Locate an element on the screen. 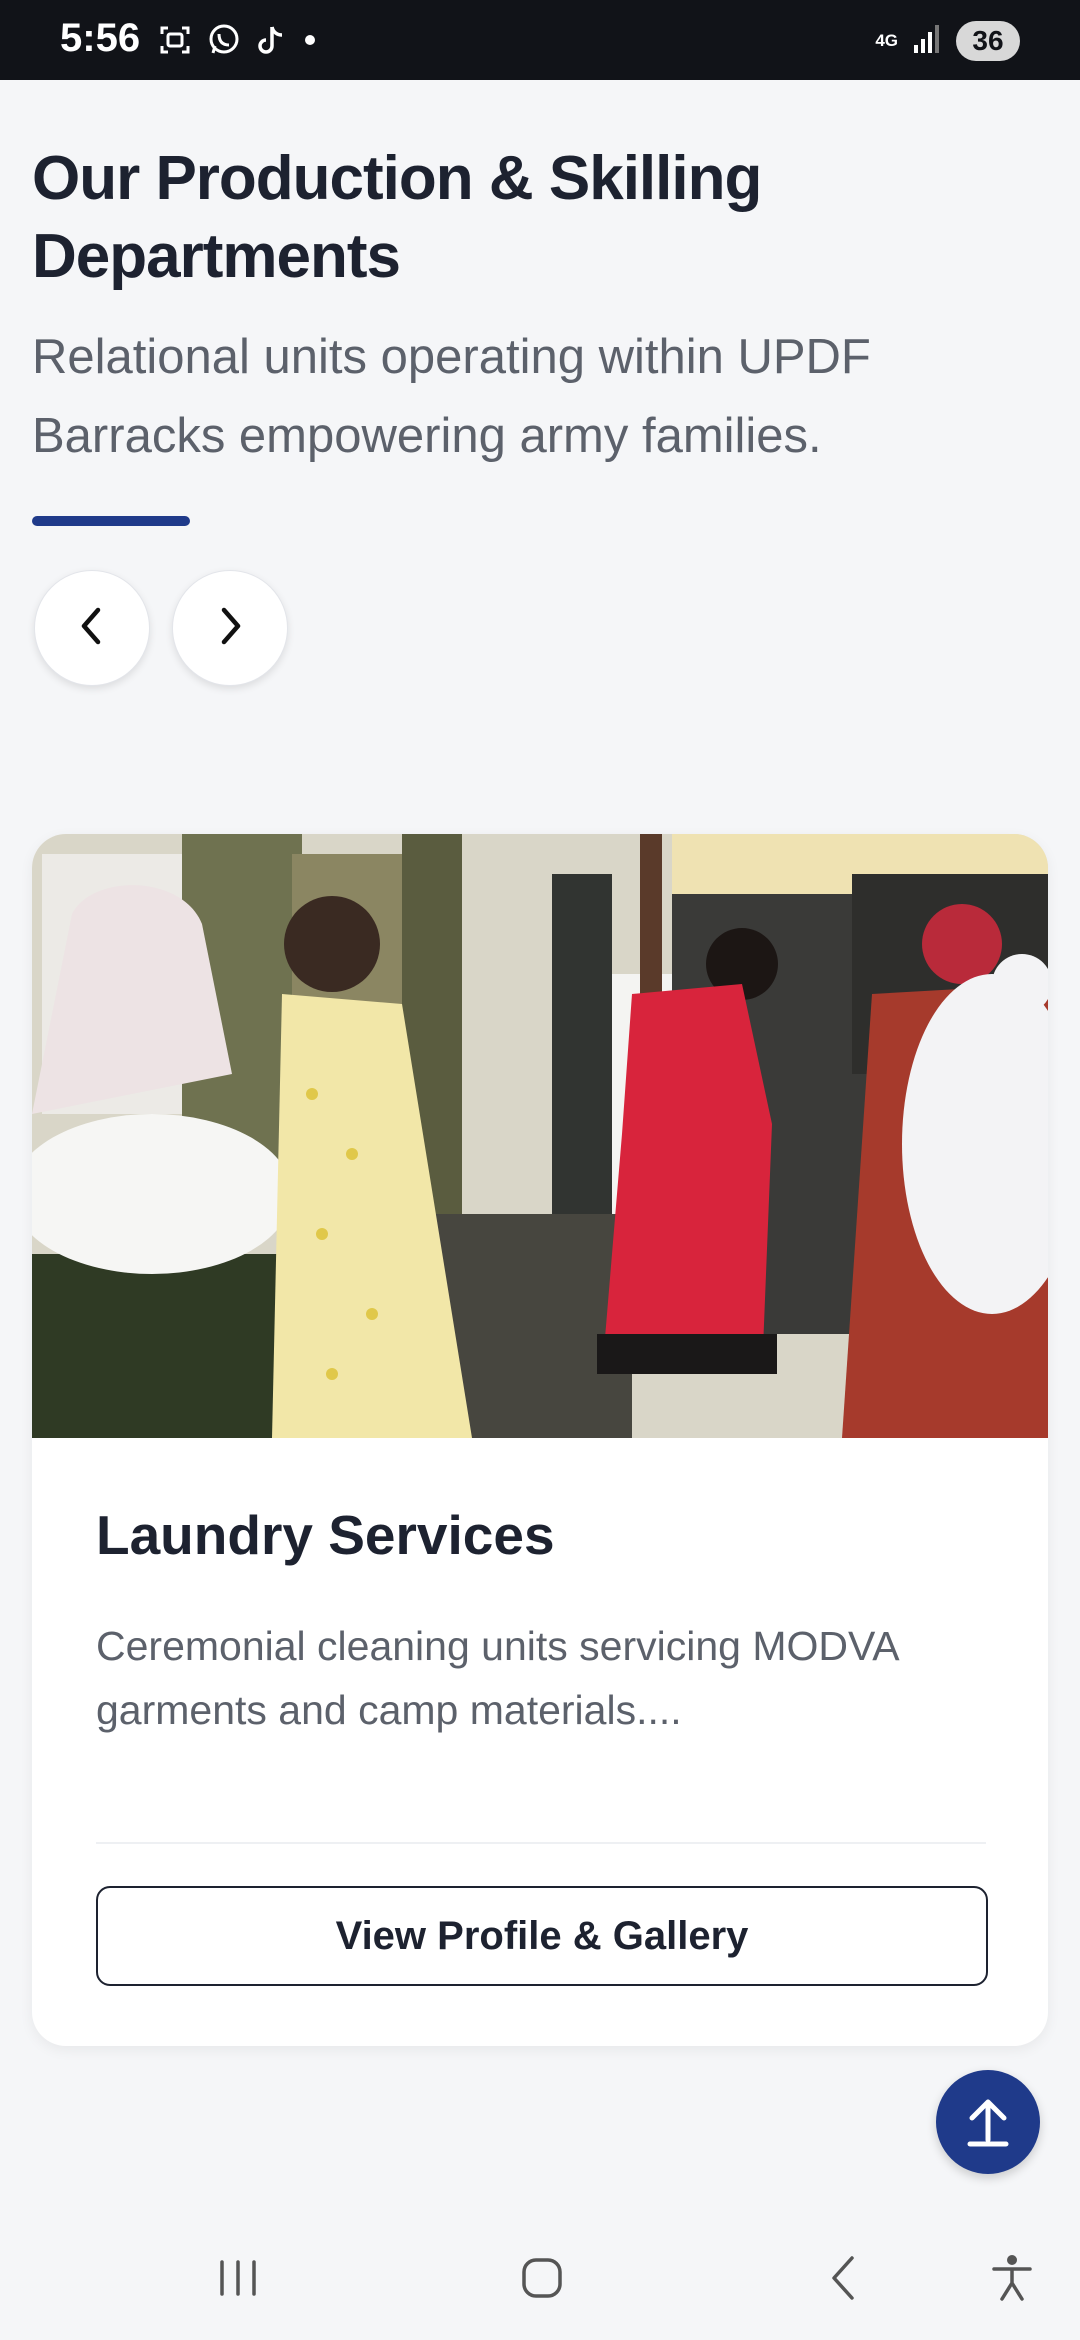  home-icon is located at coordinates (542, 2280).